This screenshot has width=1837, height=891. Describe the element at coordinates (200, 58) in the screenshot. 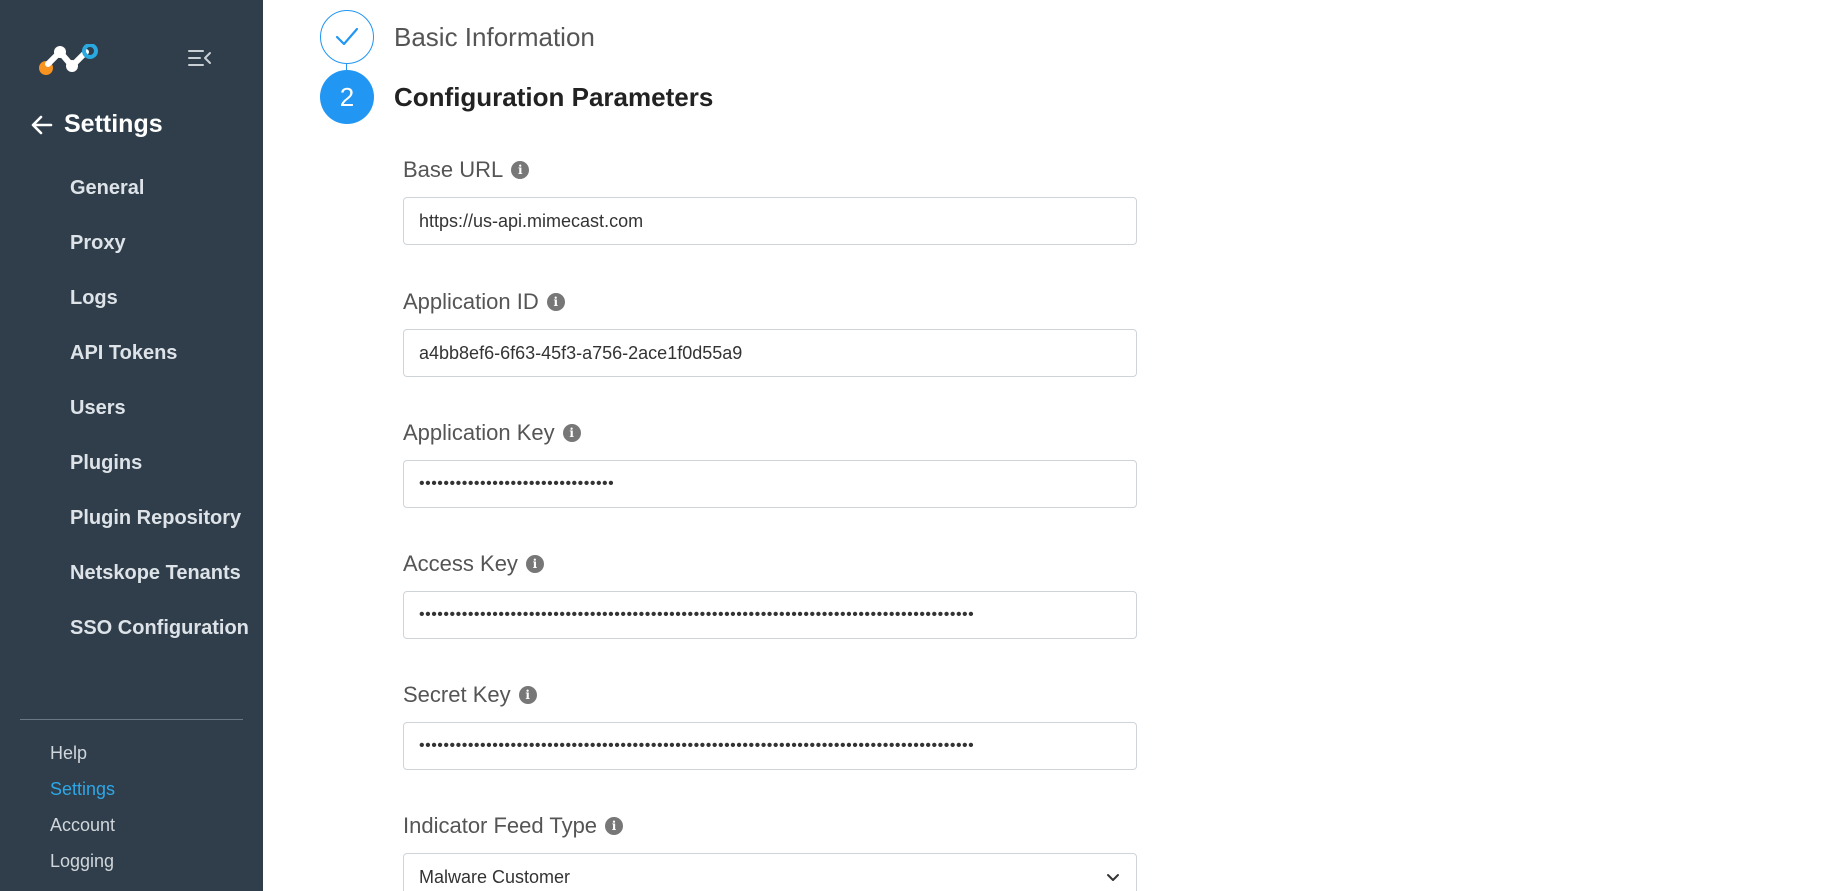

I see `collapse-menu-icon` at that location.